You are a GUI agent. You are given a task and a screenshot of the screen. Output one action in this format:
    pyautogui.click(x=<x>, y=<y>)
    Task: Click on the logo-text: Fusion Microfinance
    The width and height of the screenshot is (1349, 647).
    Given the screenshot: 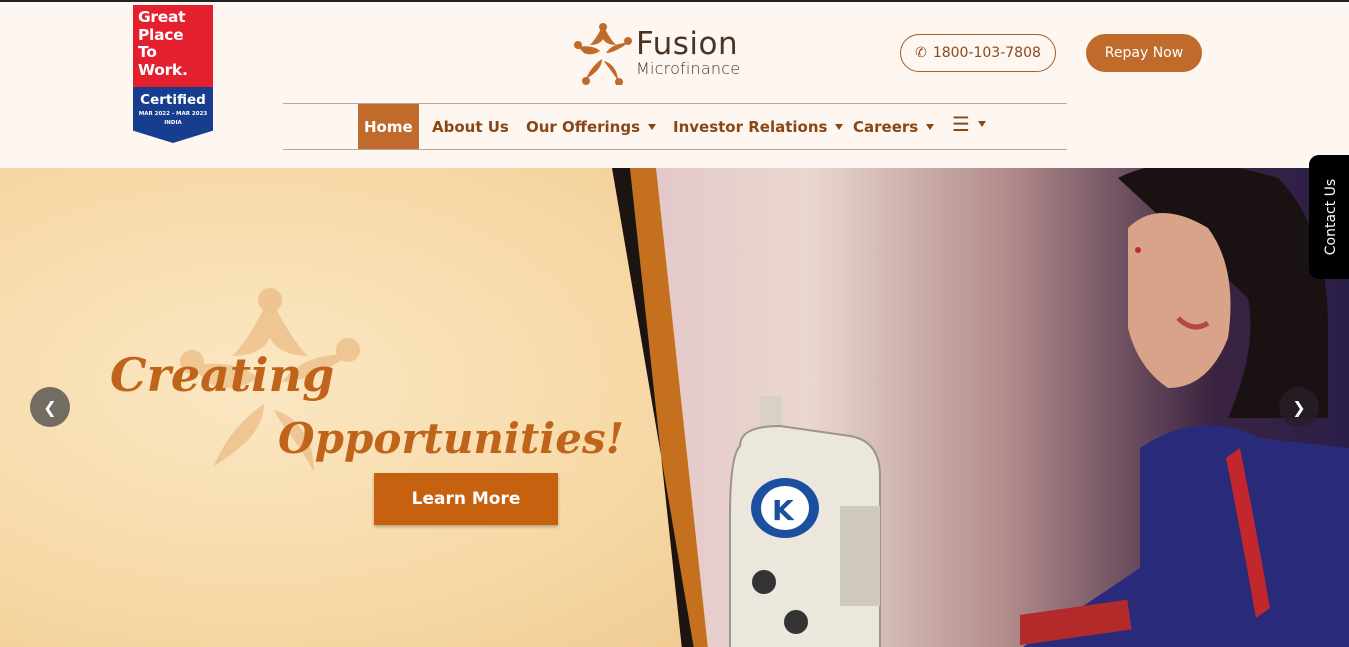 What is the action you would take?
    pyautogui.click(x=688, y=53)
    